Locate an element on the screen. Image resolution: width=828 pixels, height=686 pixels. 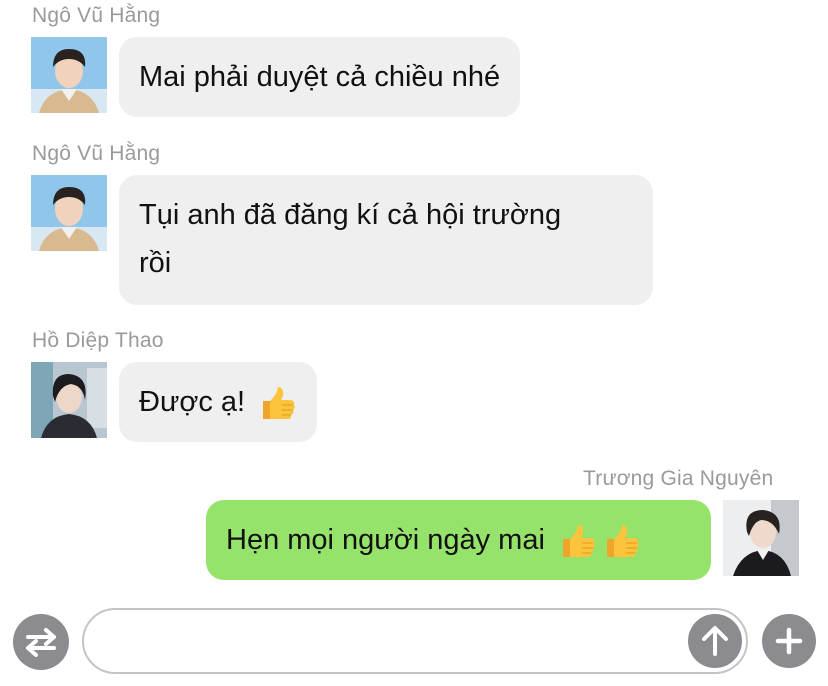
swap-arrows-icon is located at coordinates (41, 642).